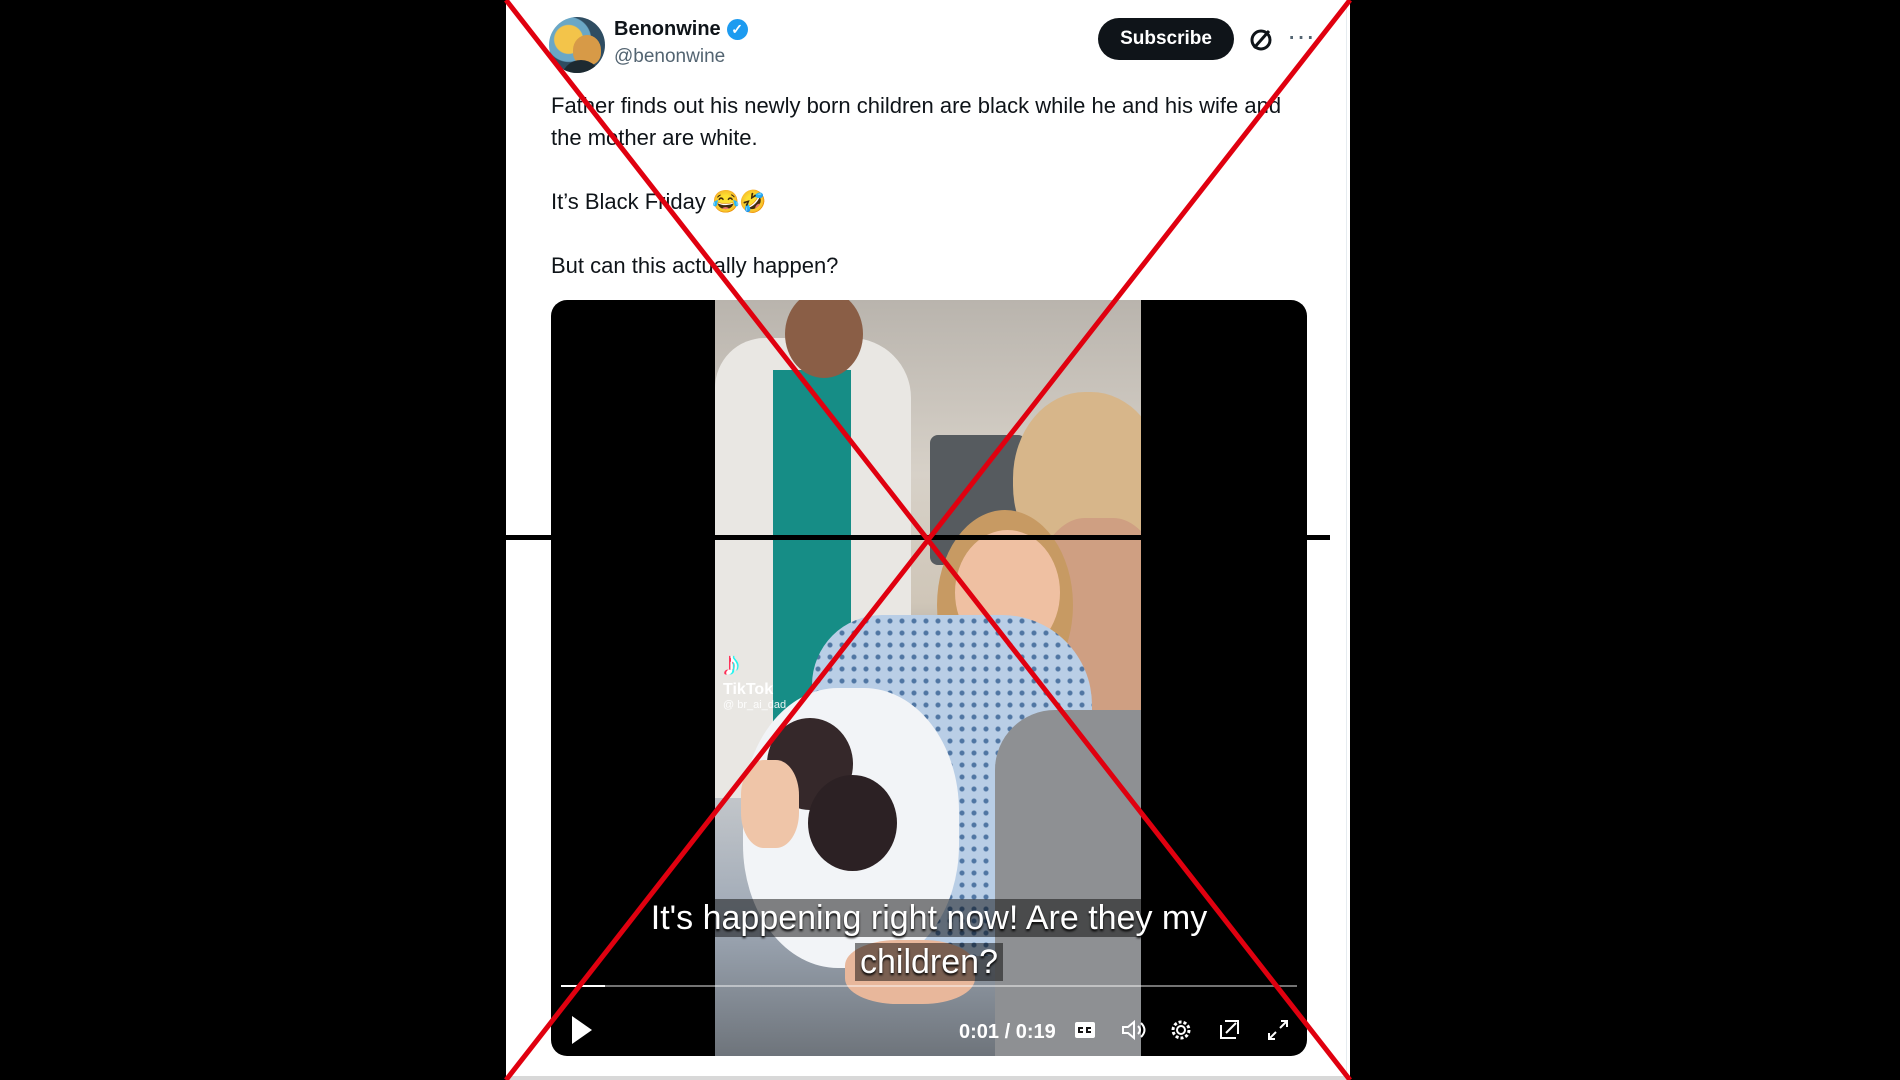 The width and height of the screenshot is (1900, 1080). Describe the element at coordinates (1346, 540) in the screenshot. I see `card-border` at that location.